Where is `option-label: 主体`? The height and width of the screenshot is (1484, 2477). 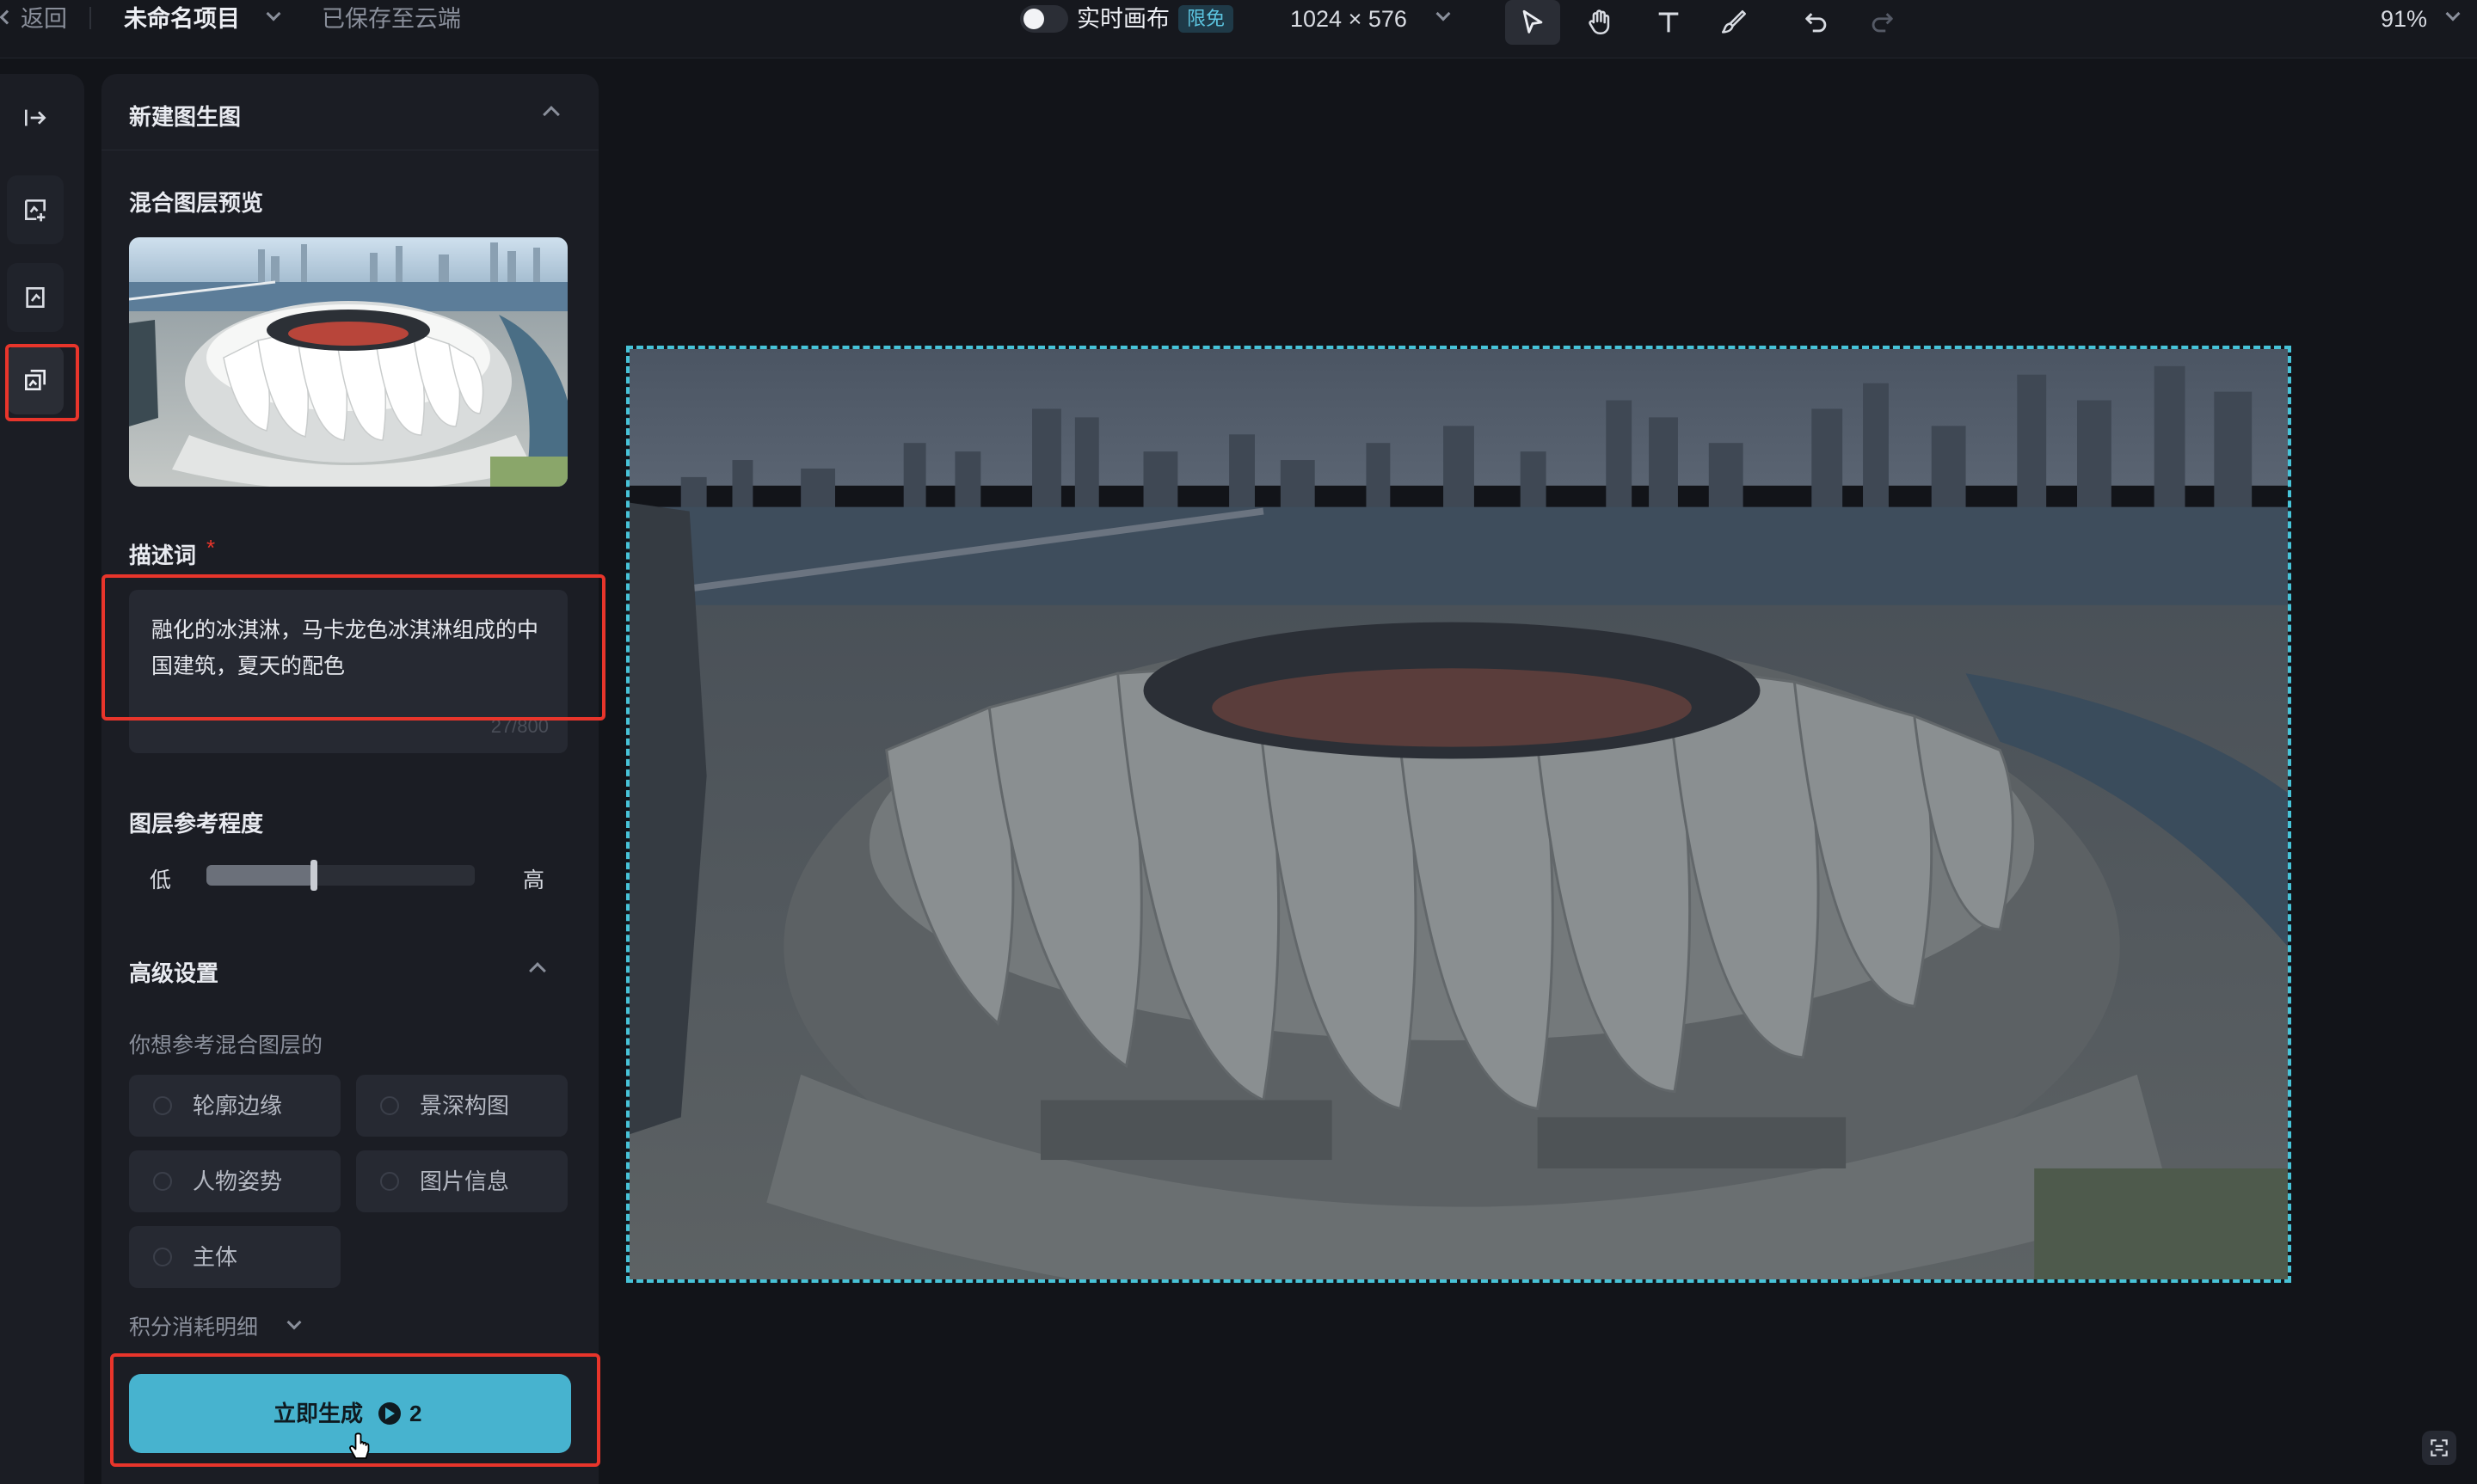 option-label: 主体 is located at coordinates (215, 1257).